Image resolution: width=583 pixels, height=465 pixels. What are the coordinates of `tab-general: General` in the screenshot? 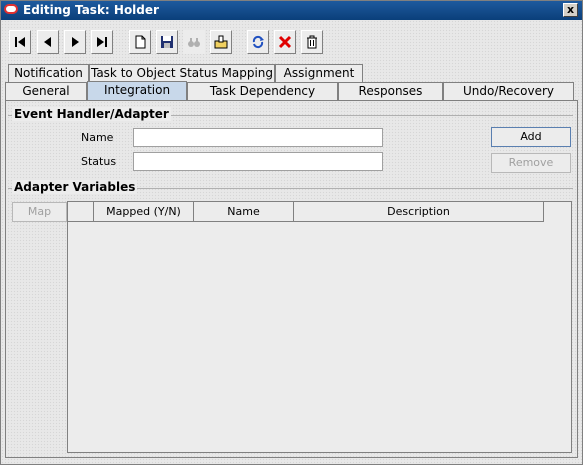 It's located at (46, 91).